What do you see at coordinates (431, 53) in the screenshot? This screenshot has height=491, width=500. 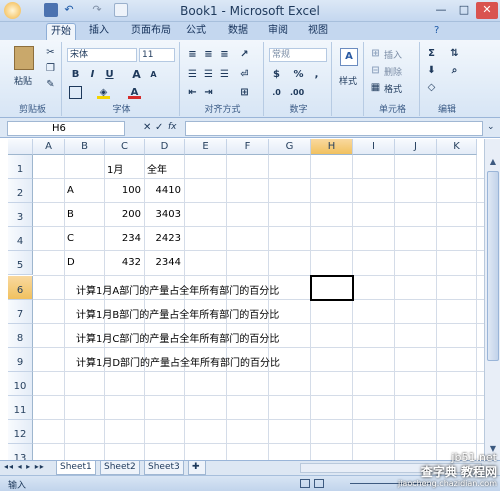 I see `autosum-button: Σ` at bounding box center [431, 53].